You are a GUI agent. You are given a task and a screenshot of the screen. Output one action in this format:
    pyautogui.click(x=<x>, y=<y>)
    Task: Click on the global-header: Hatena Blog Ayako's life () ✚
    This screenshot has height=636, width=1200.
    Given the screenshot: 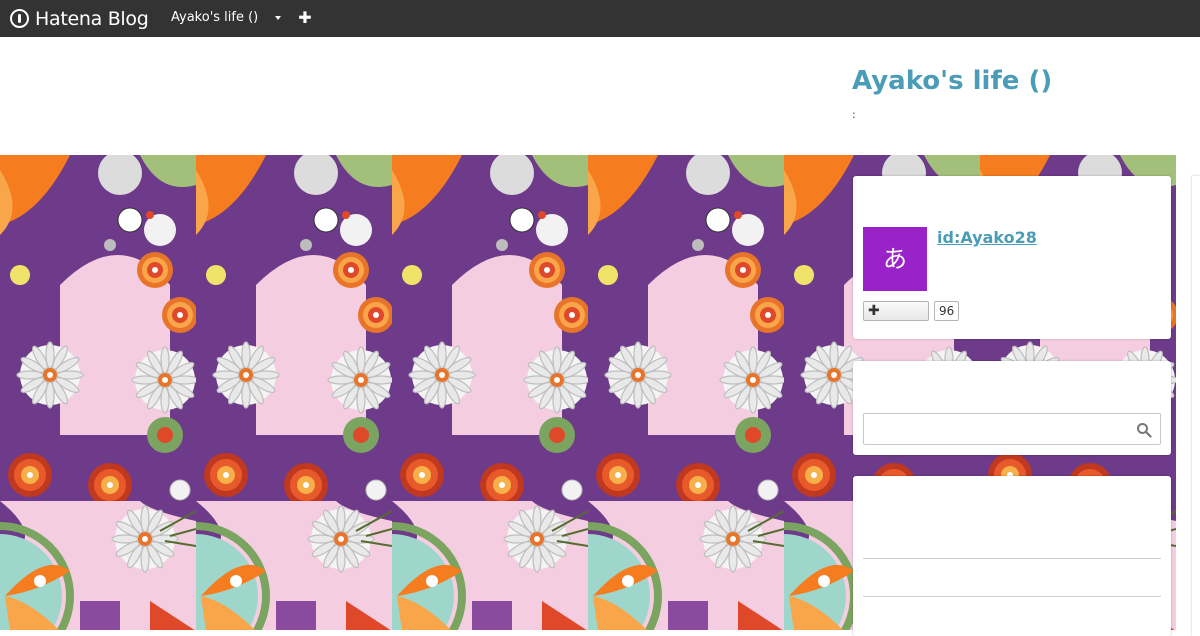 What is the action you would take?
    pyautogui.click(x=600, y=18)
    